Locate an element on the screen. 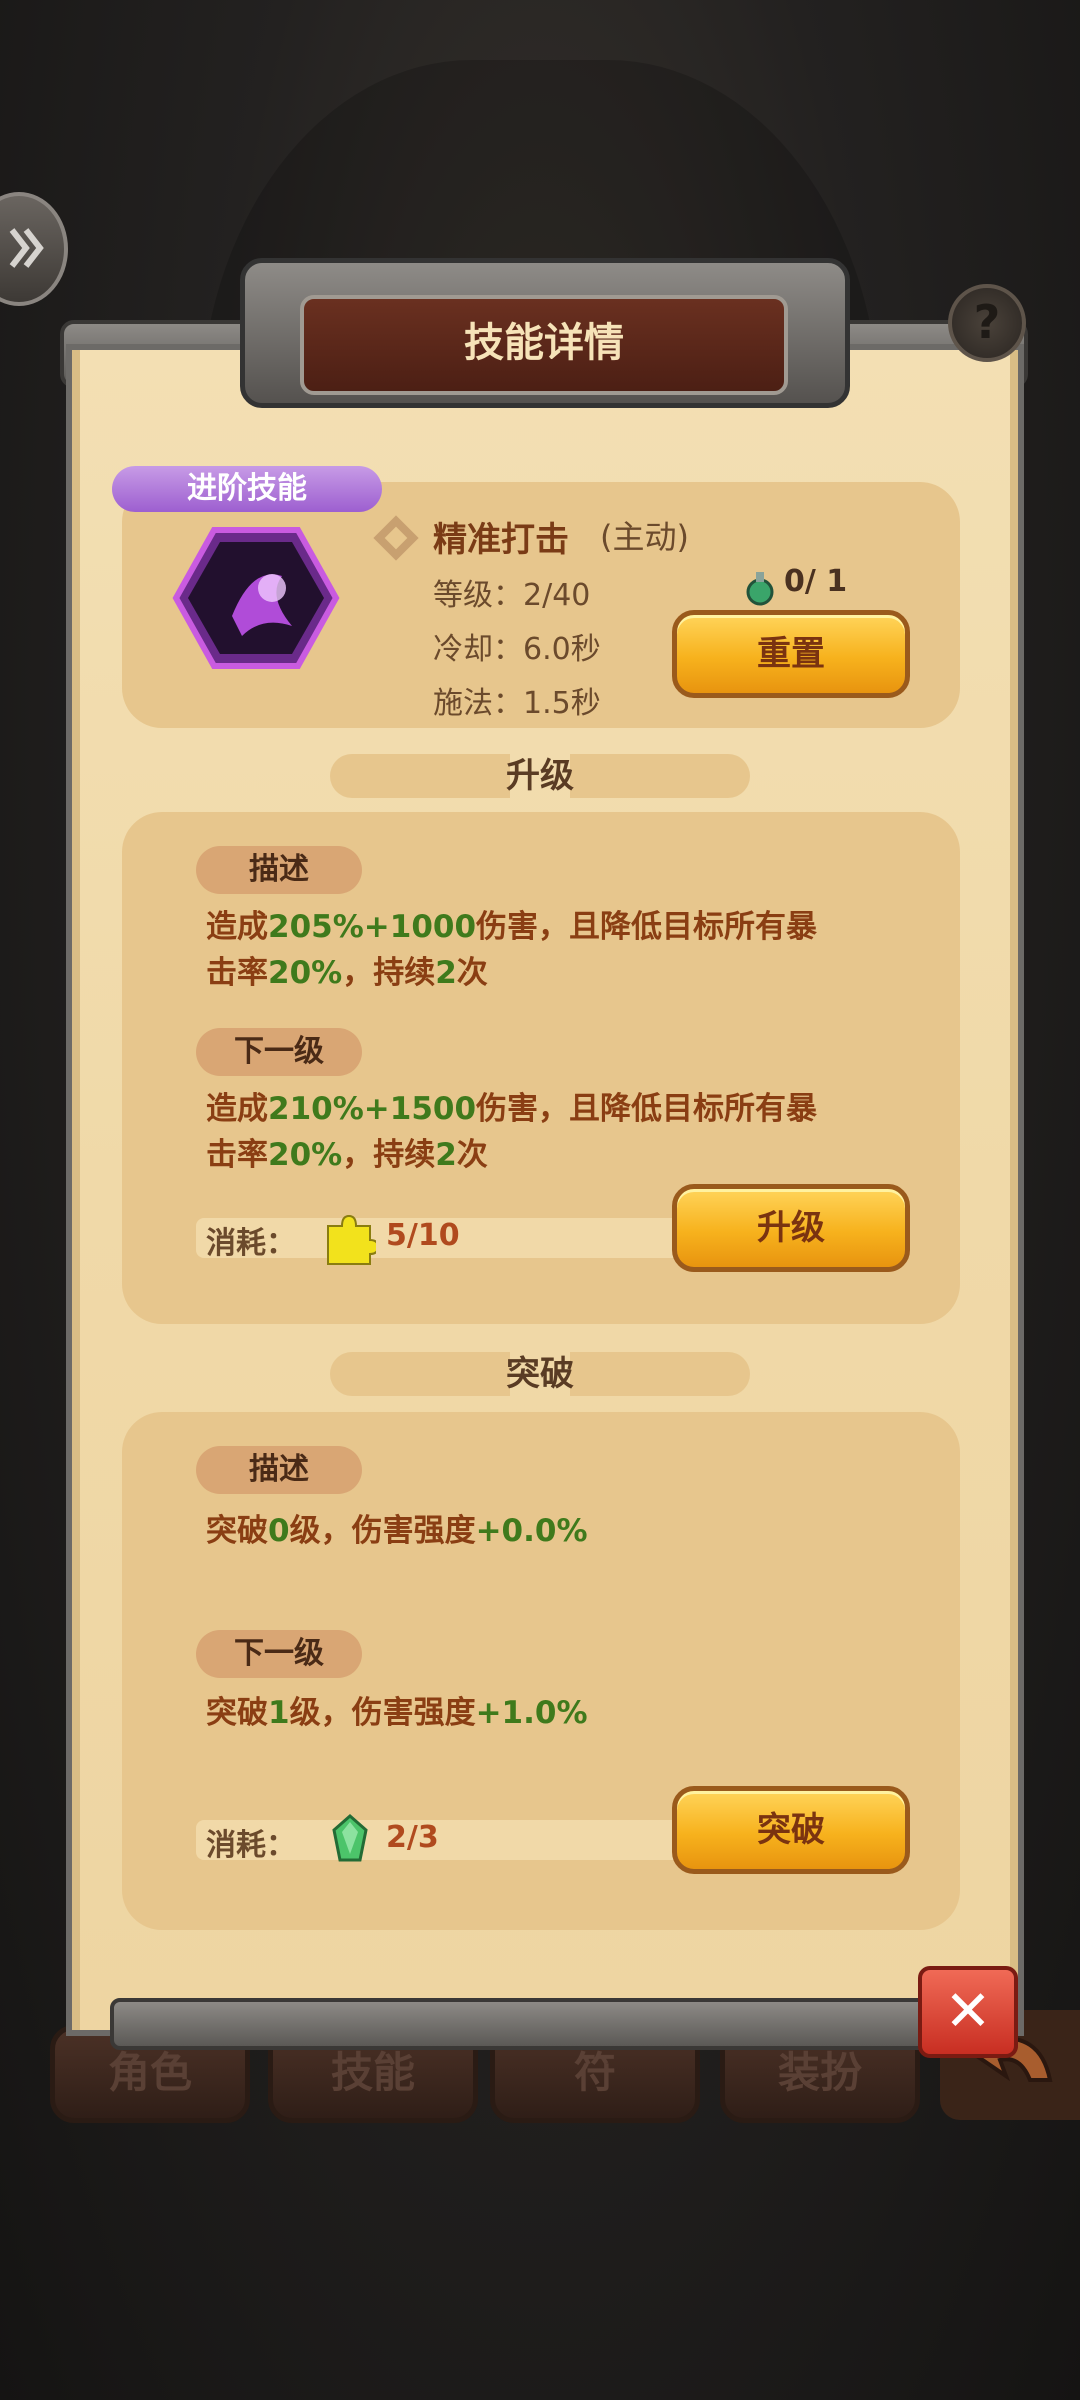  breakthrough-section-header: 突破 is located at coordinates (540, 1374).